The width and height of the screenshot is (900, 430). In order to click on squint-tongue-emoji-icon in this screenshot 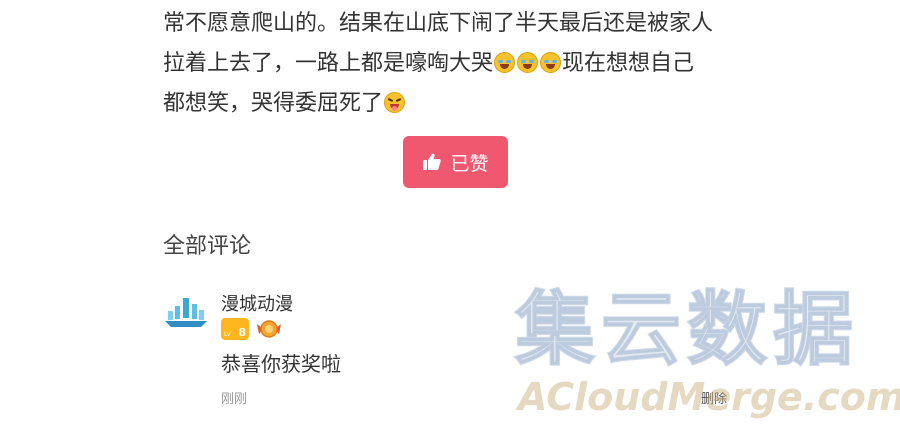, I will do `click(395, 102)`.